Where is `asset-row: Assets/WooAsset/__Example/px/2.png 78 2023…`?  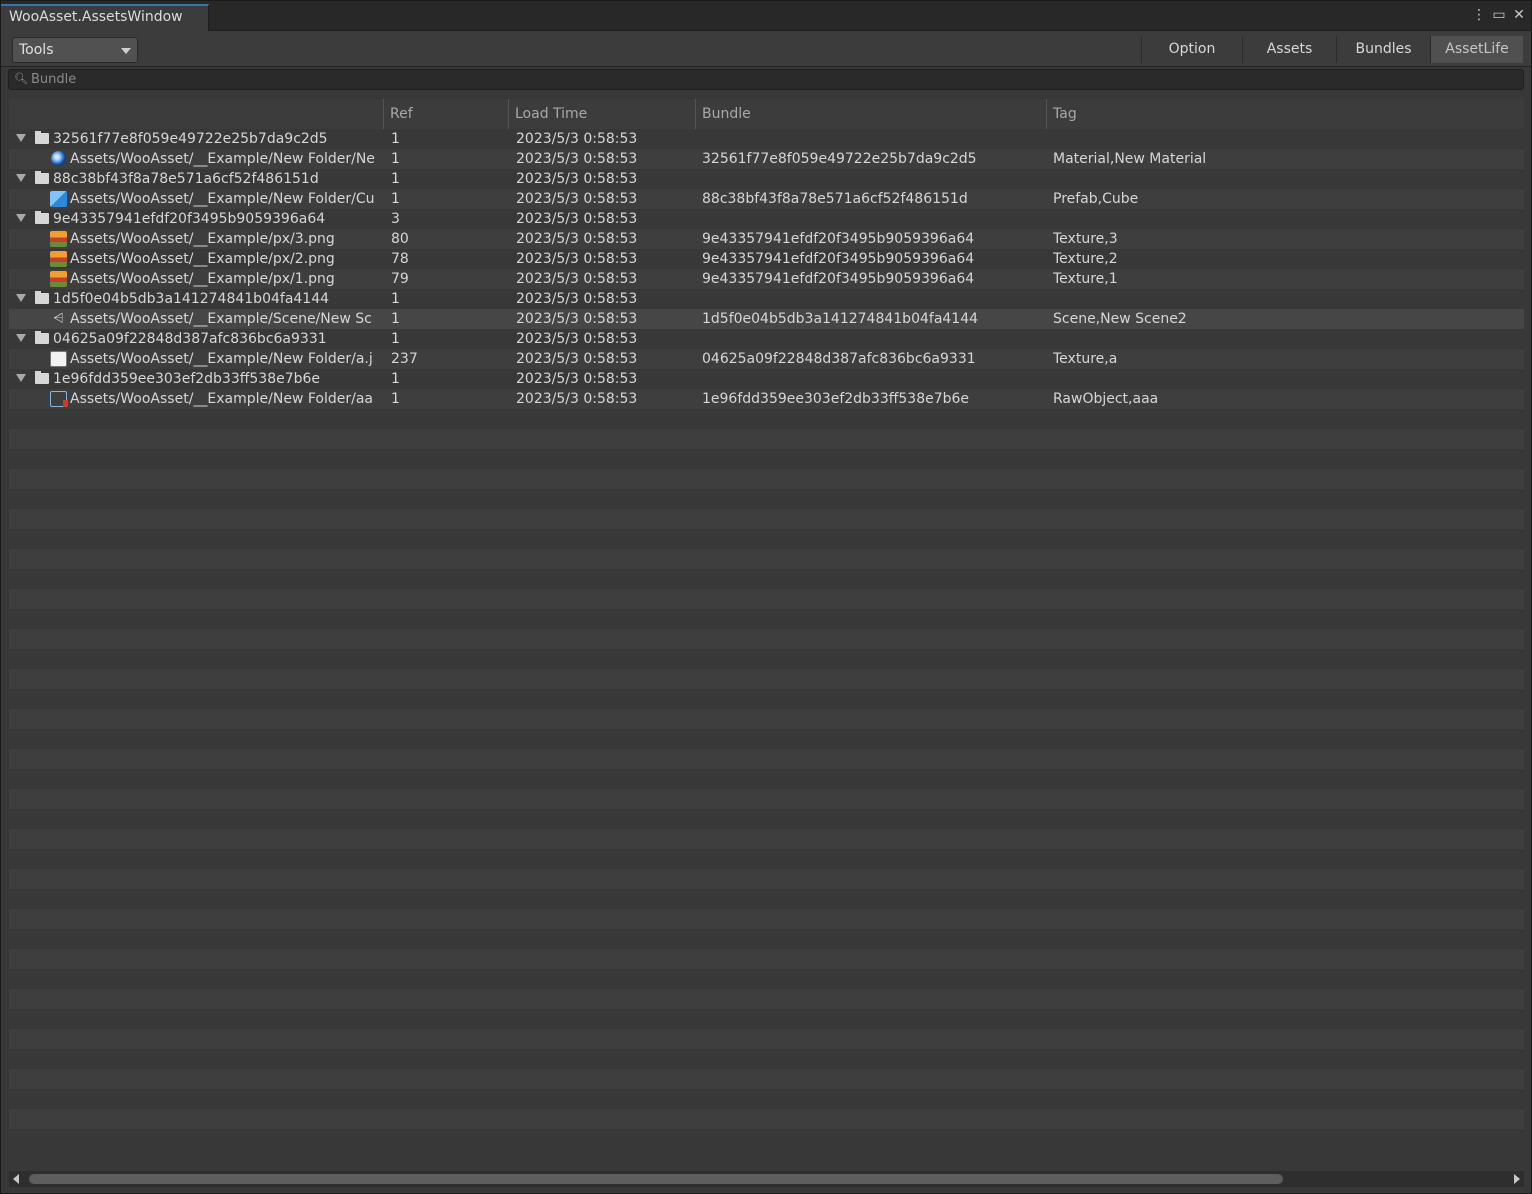
asset-row: Assets/WooAsset/__Example/px/2.png 78 2023… is located at coordinates (766, 259).